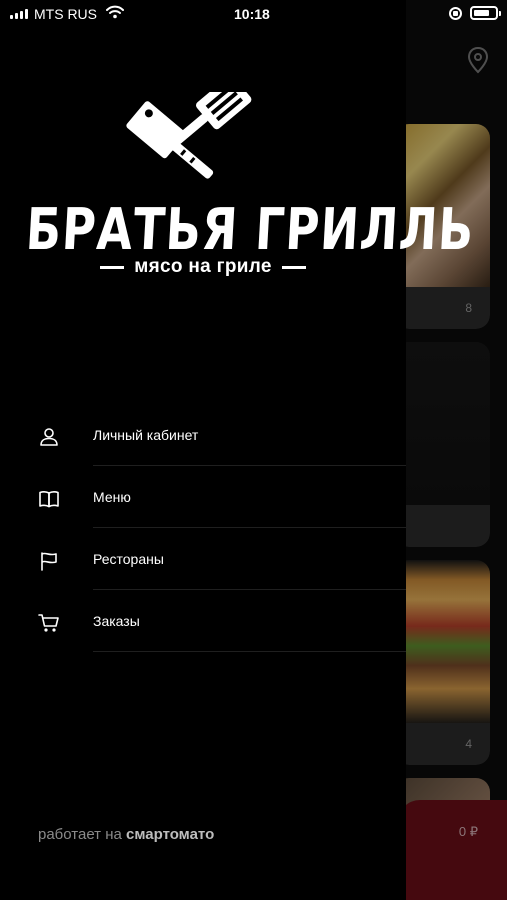  I want to click on wifi-icon, so click(115, 12).